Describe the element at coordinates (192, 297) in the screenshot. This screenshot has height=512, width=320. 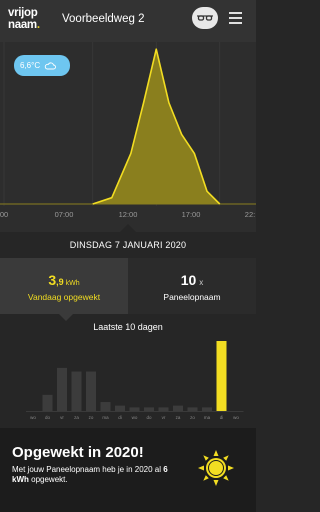
I see `panels-label: Paneelopnaam` at that location.